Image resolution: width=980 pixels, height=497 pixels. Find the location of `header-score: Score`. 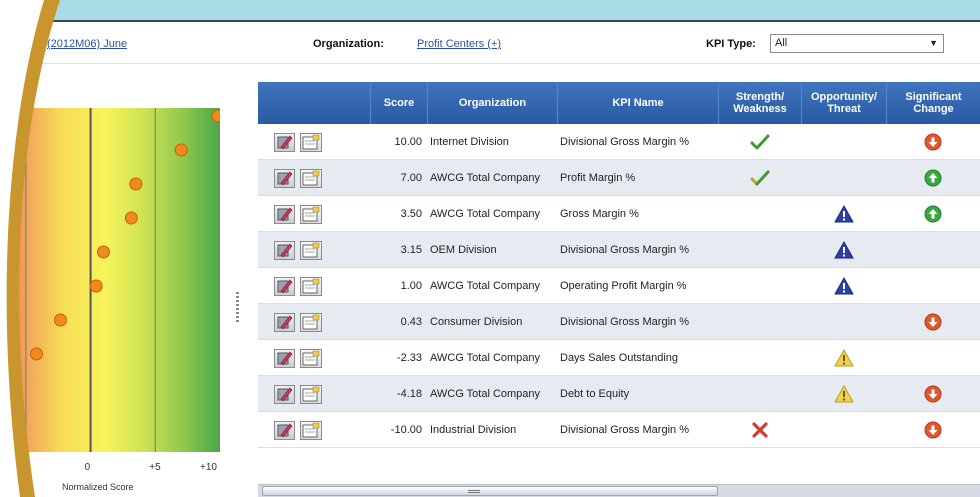

header-score: Score is located at coordinates (398, 103).